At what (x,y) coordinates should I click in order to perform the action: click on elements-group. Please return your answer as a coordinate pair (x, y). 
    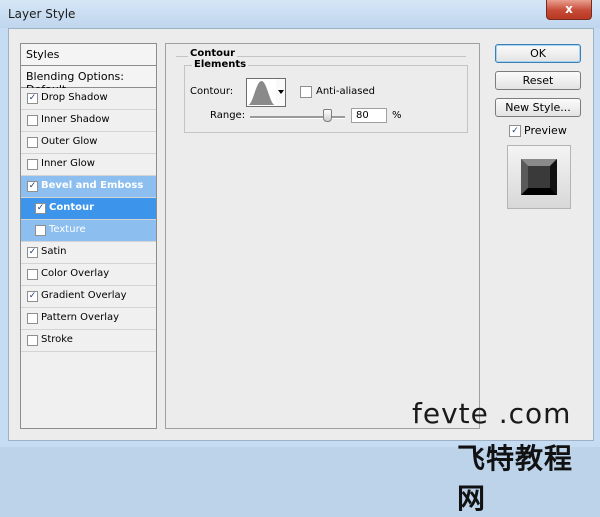
    Looking at the image, I should click on (326, 99).